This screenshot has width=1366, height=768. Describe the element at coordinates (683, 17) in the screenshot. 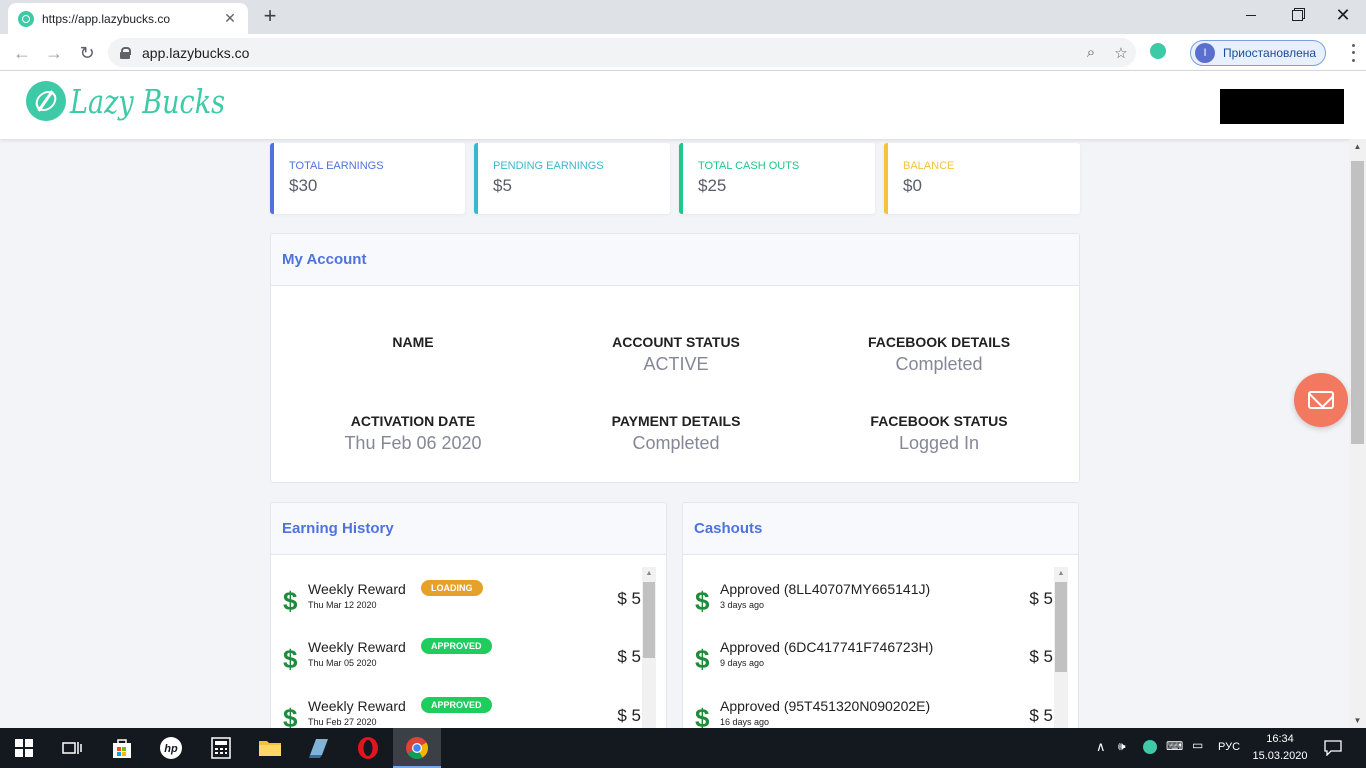

I see `browser-tab-strip: https://app.lazybucks.co ✕ + ✕` at that location.